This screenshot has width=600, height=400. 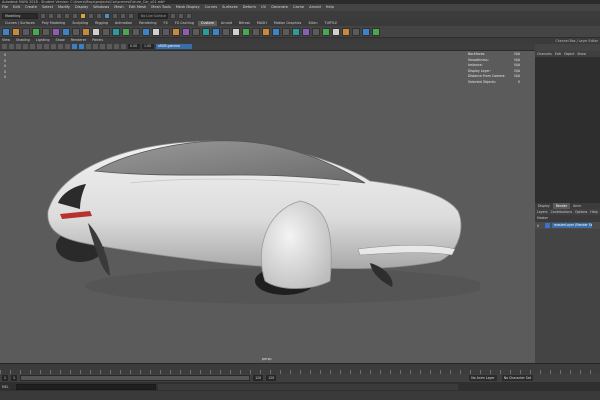 I want to click on tab-mash: MASH, so click(x=262, y=23).